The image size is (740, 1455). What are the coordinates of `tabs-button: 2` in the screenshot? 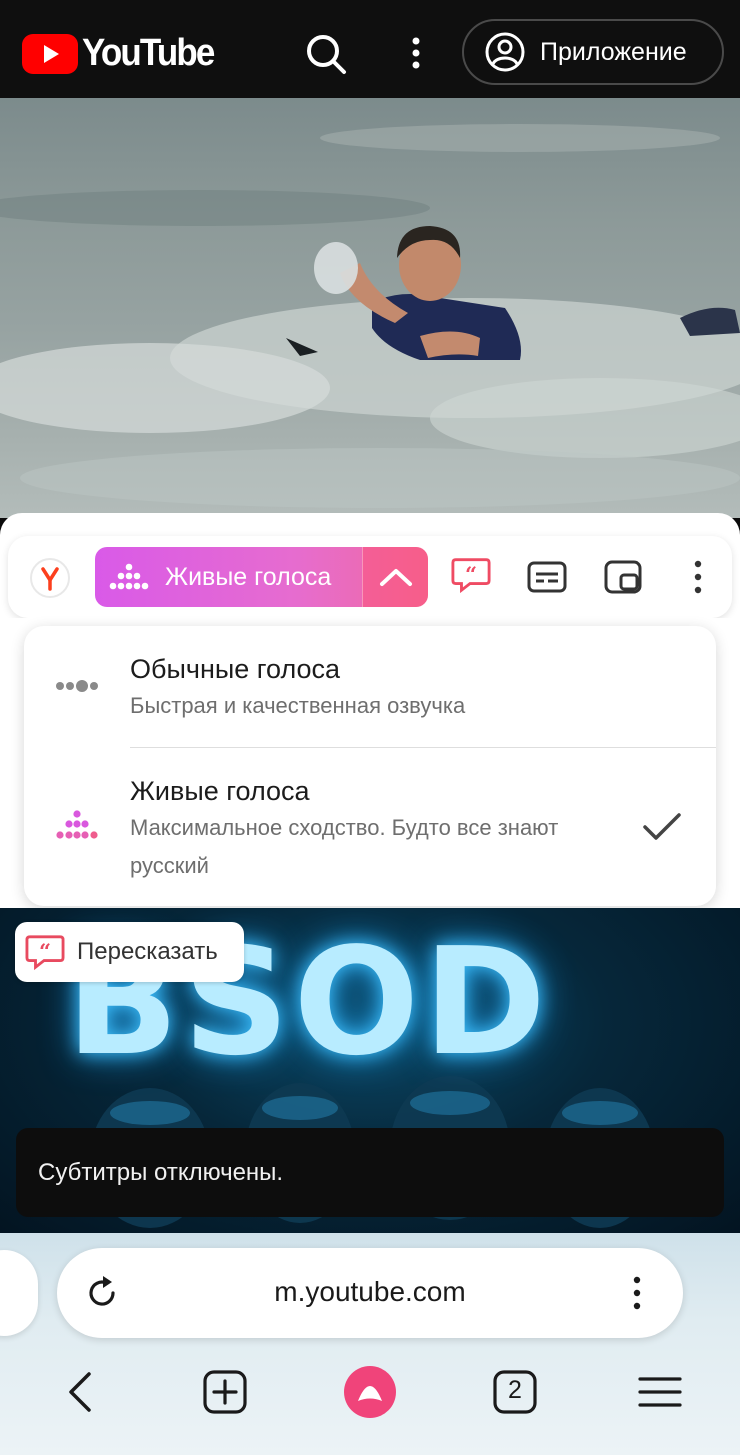 It's located at (515, 1392).